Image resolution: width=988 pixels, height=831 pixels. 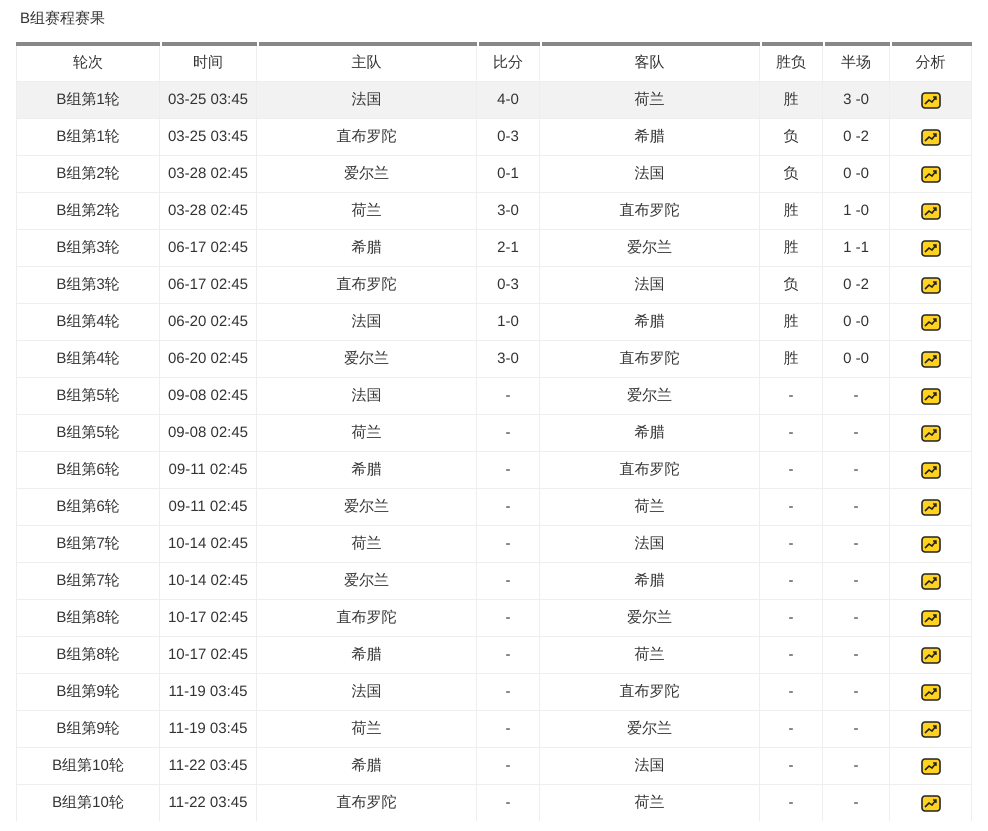 I want to click on round-cell-text: B组第2轮, so click(x=88, y=210).